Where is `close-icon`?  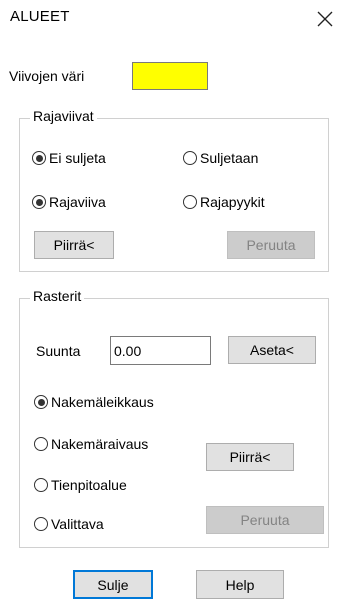
close-icon is located at coordinates (325, 19).